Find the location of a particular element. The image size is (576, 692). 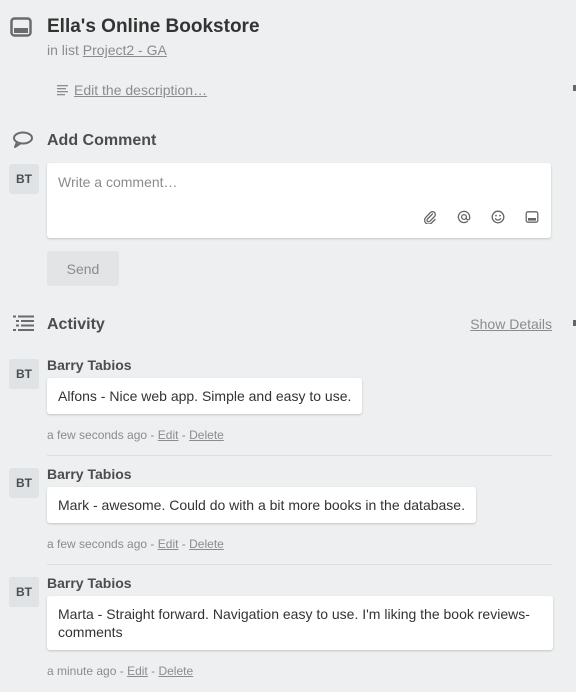

description-lines-icon is located at coordinates (63, 90).